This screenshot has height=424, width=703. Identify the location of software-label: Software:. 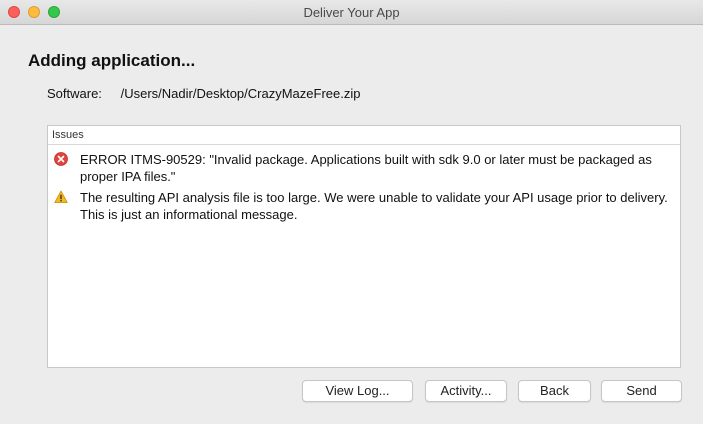
(74, 93).